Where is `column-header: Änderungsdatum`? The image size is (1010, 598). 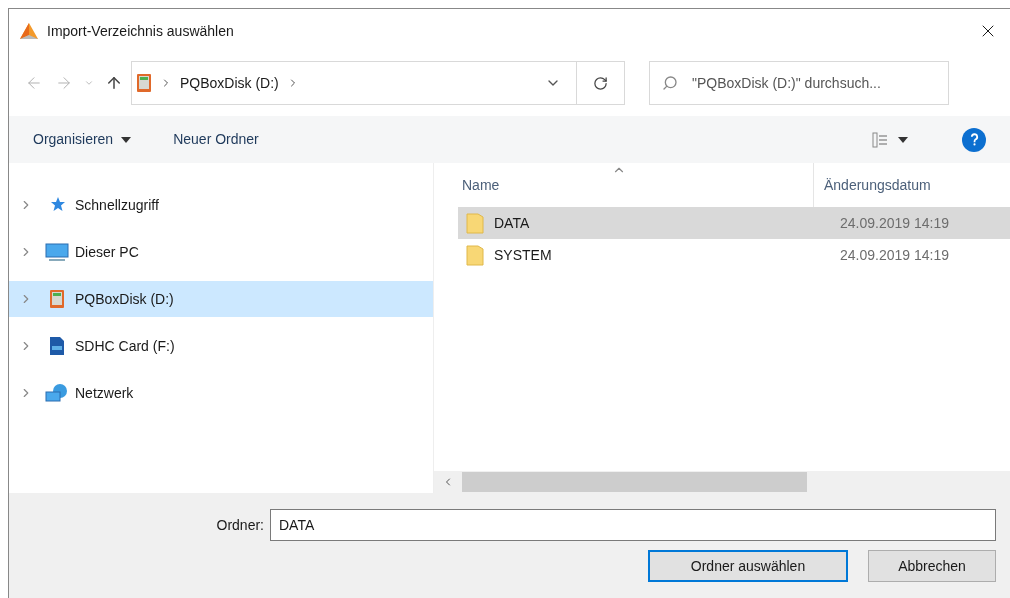 column-header: Änderungsdatum is located at coordinates (872, 185).